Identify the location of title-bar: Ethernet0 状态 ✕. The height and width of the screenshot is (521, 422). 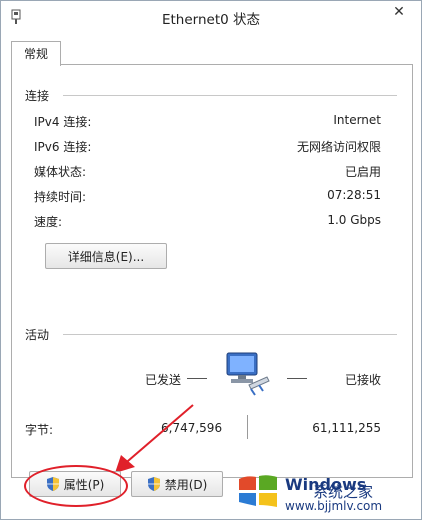
(211, 17).